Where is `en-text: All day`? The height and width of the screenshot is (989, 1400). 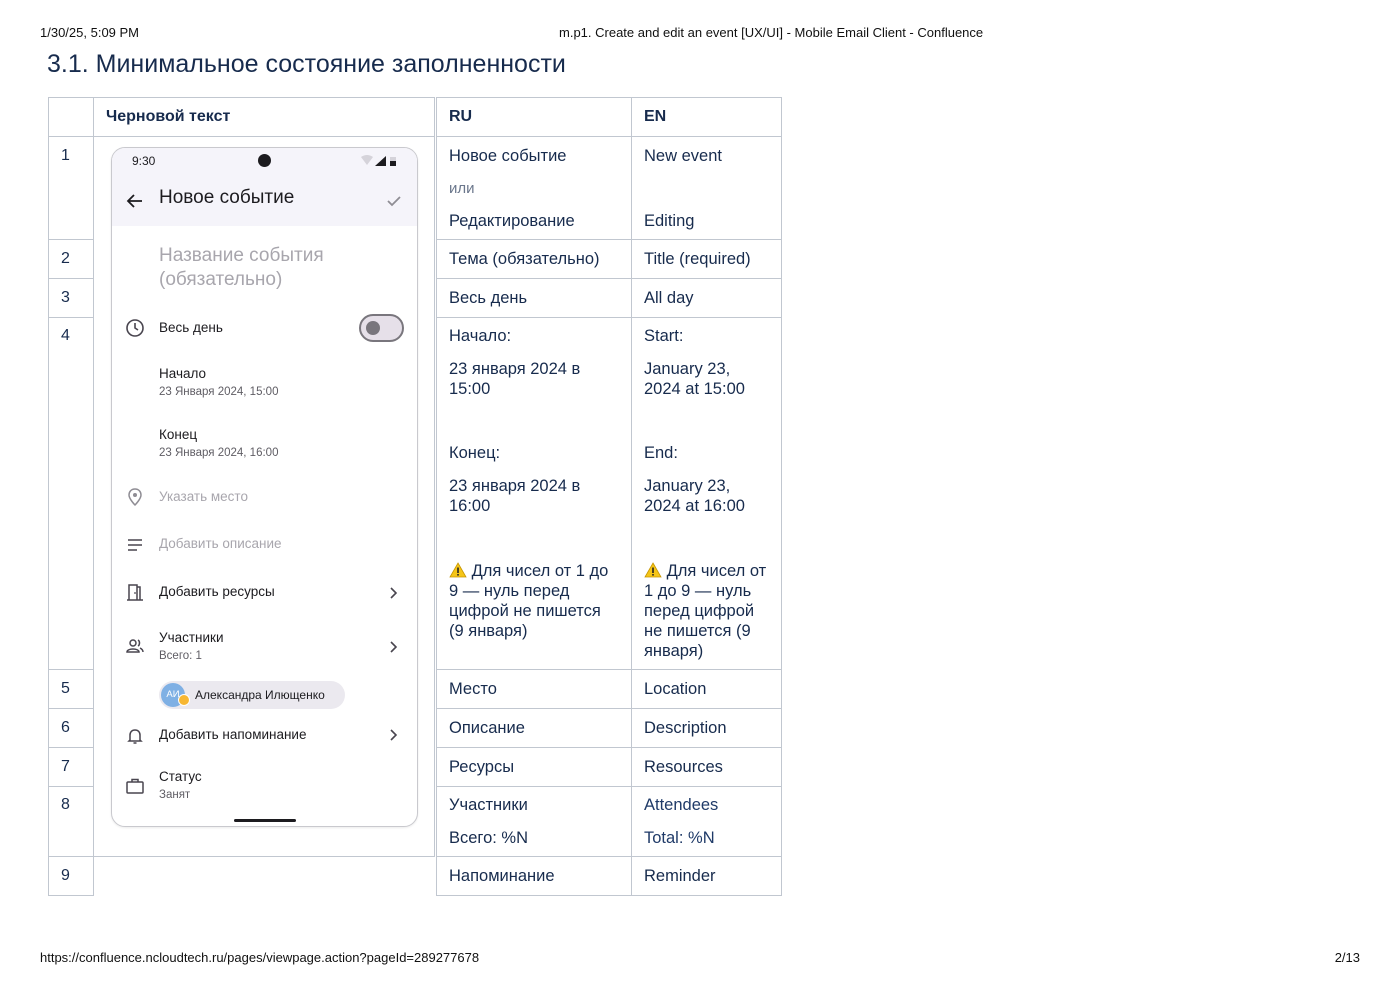
en-text: All day is located at coordinates (669, 298).